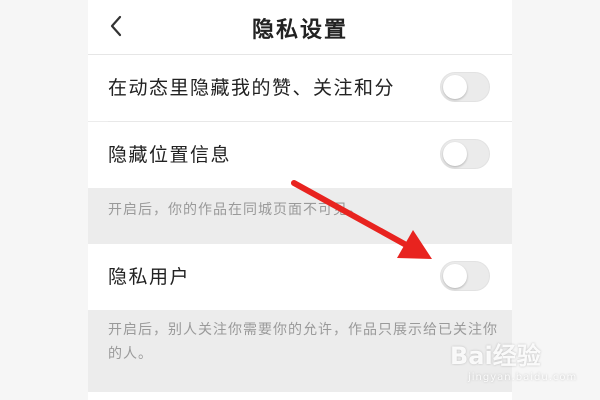 This screenshot has width=600, height=400. What do you see at coordinates (495, 356) in the screenshot?
I see `watermark-text: Bai经验` at bounding box center [495, 356].